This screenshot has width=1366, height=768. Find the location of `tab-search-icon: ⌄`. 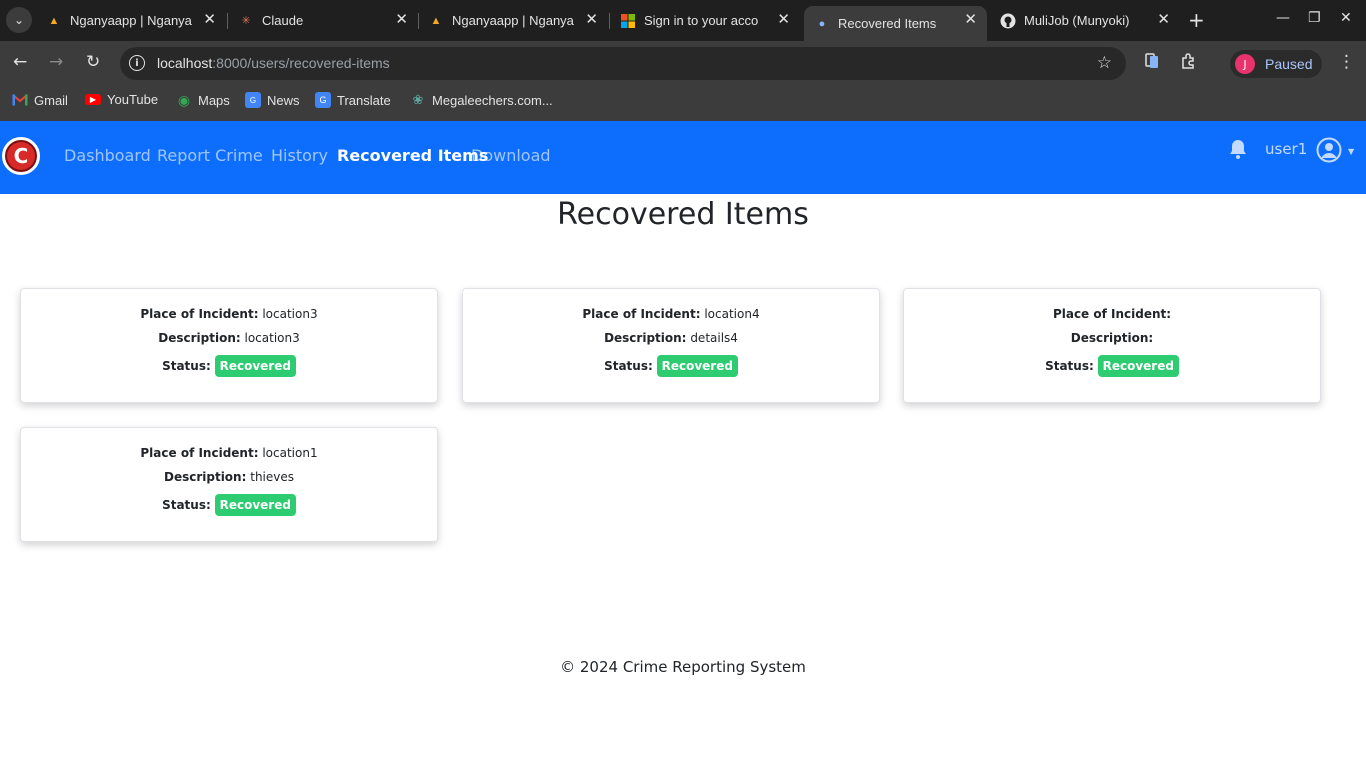

tab-search-icon: ⌄ is located at coordinates (19, 20).